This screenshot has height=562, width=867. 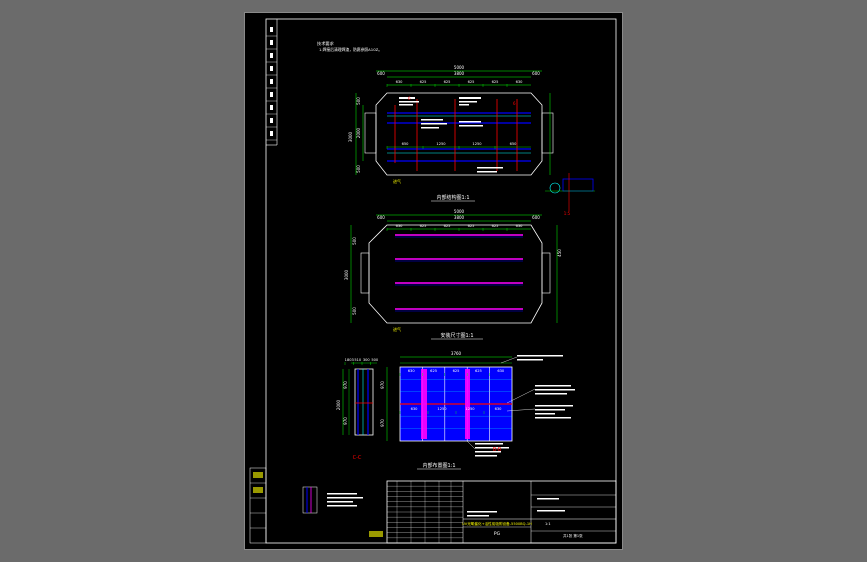 What do you see at coordinates (497, 523) in the screenshot?
I see `drawing-name: UV光氧催化+活性炭吸附设备-5500BQ-1H` at bounding box center [497, 523].